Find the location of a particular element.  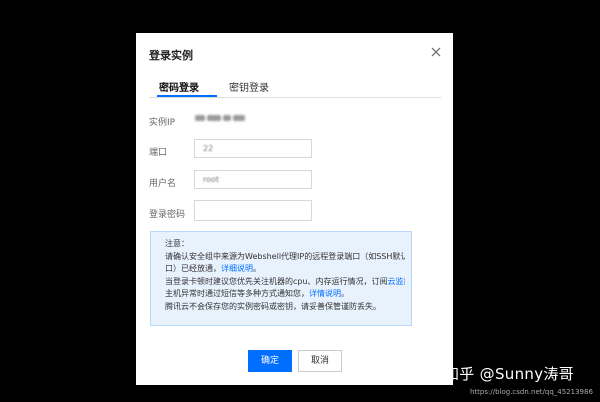

notice-heading: 注意： is located at coordinates (177, 243).